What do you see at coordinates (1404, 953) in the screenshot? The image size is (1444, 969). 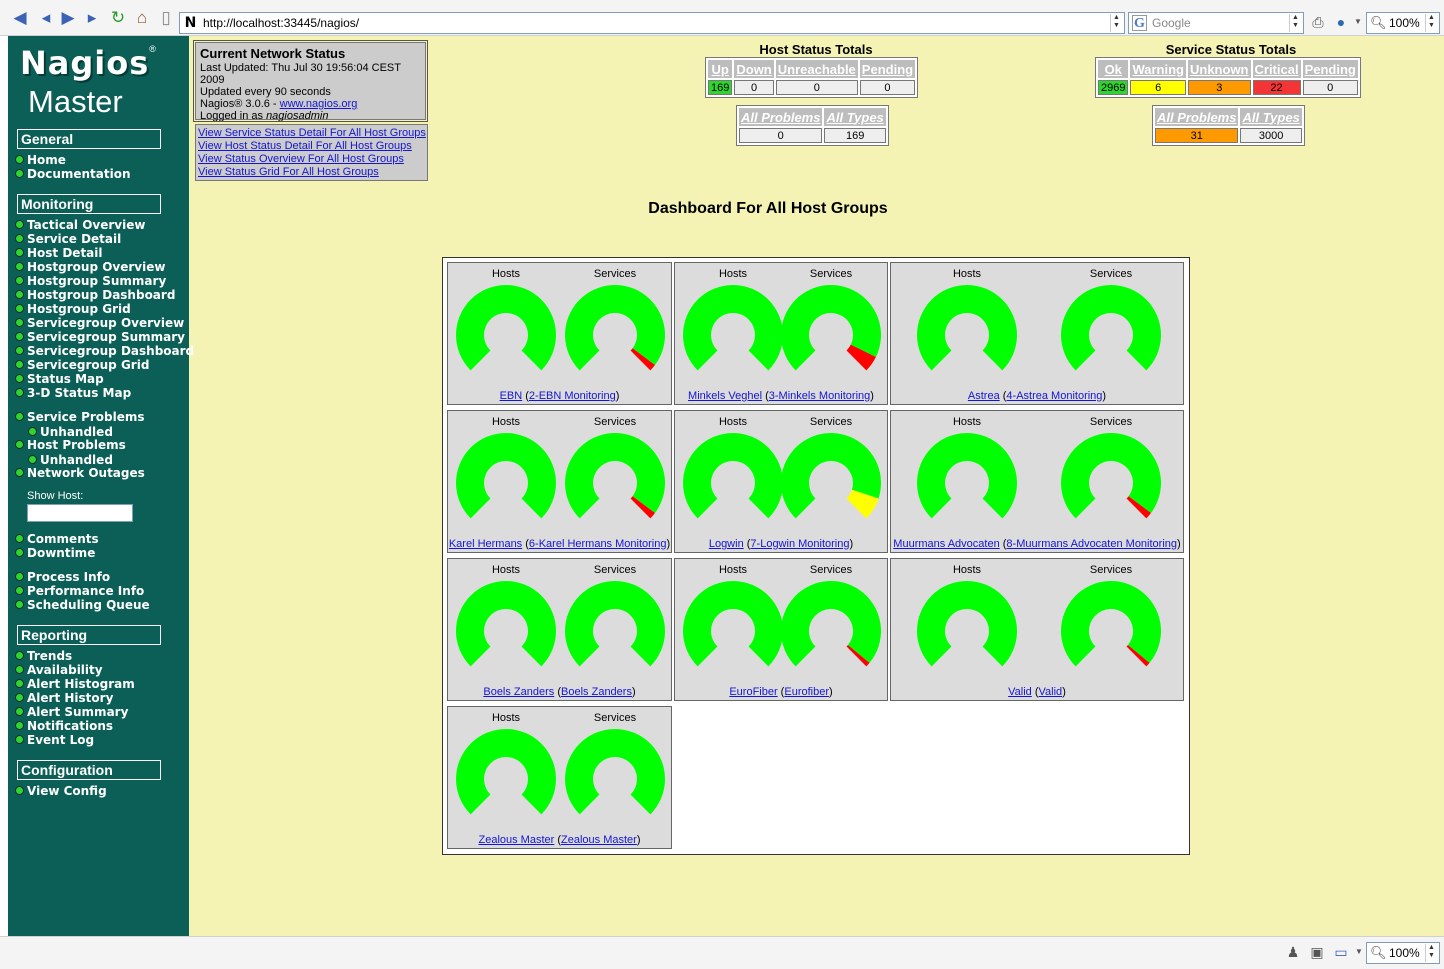 I see `status-zoom-value: 100%` at bounding box center [1404, 953].